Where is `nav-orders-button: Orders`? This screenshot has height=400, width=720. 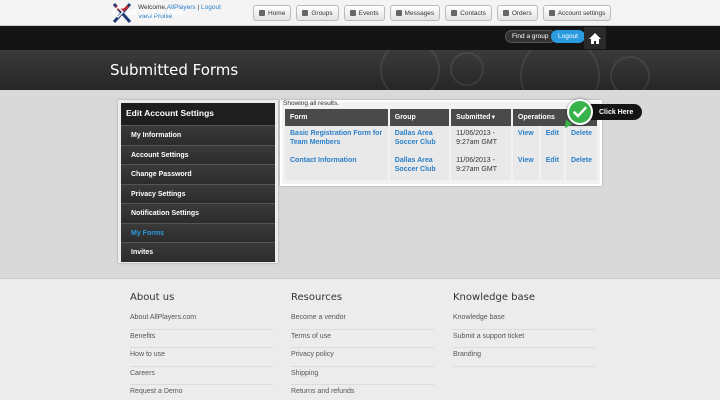 nav-orders-button: Orders is located at coordinates (517, 13).